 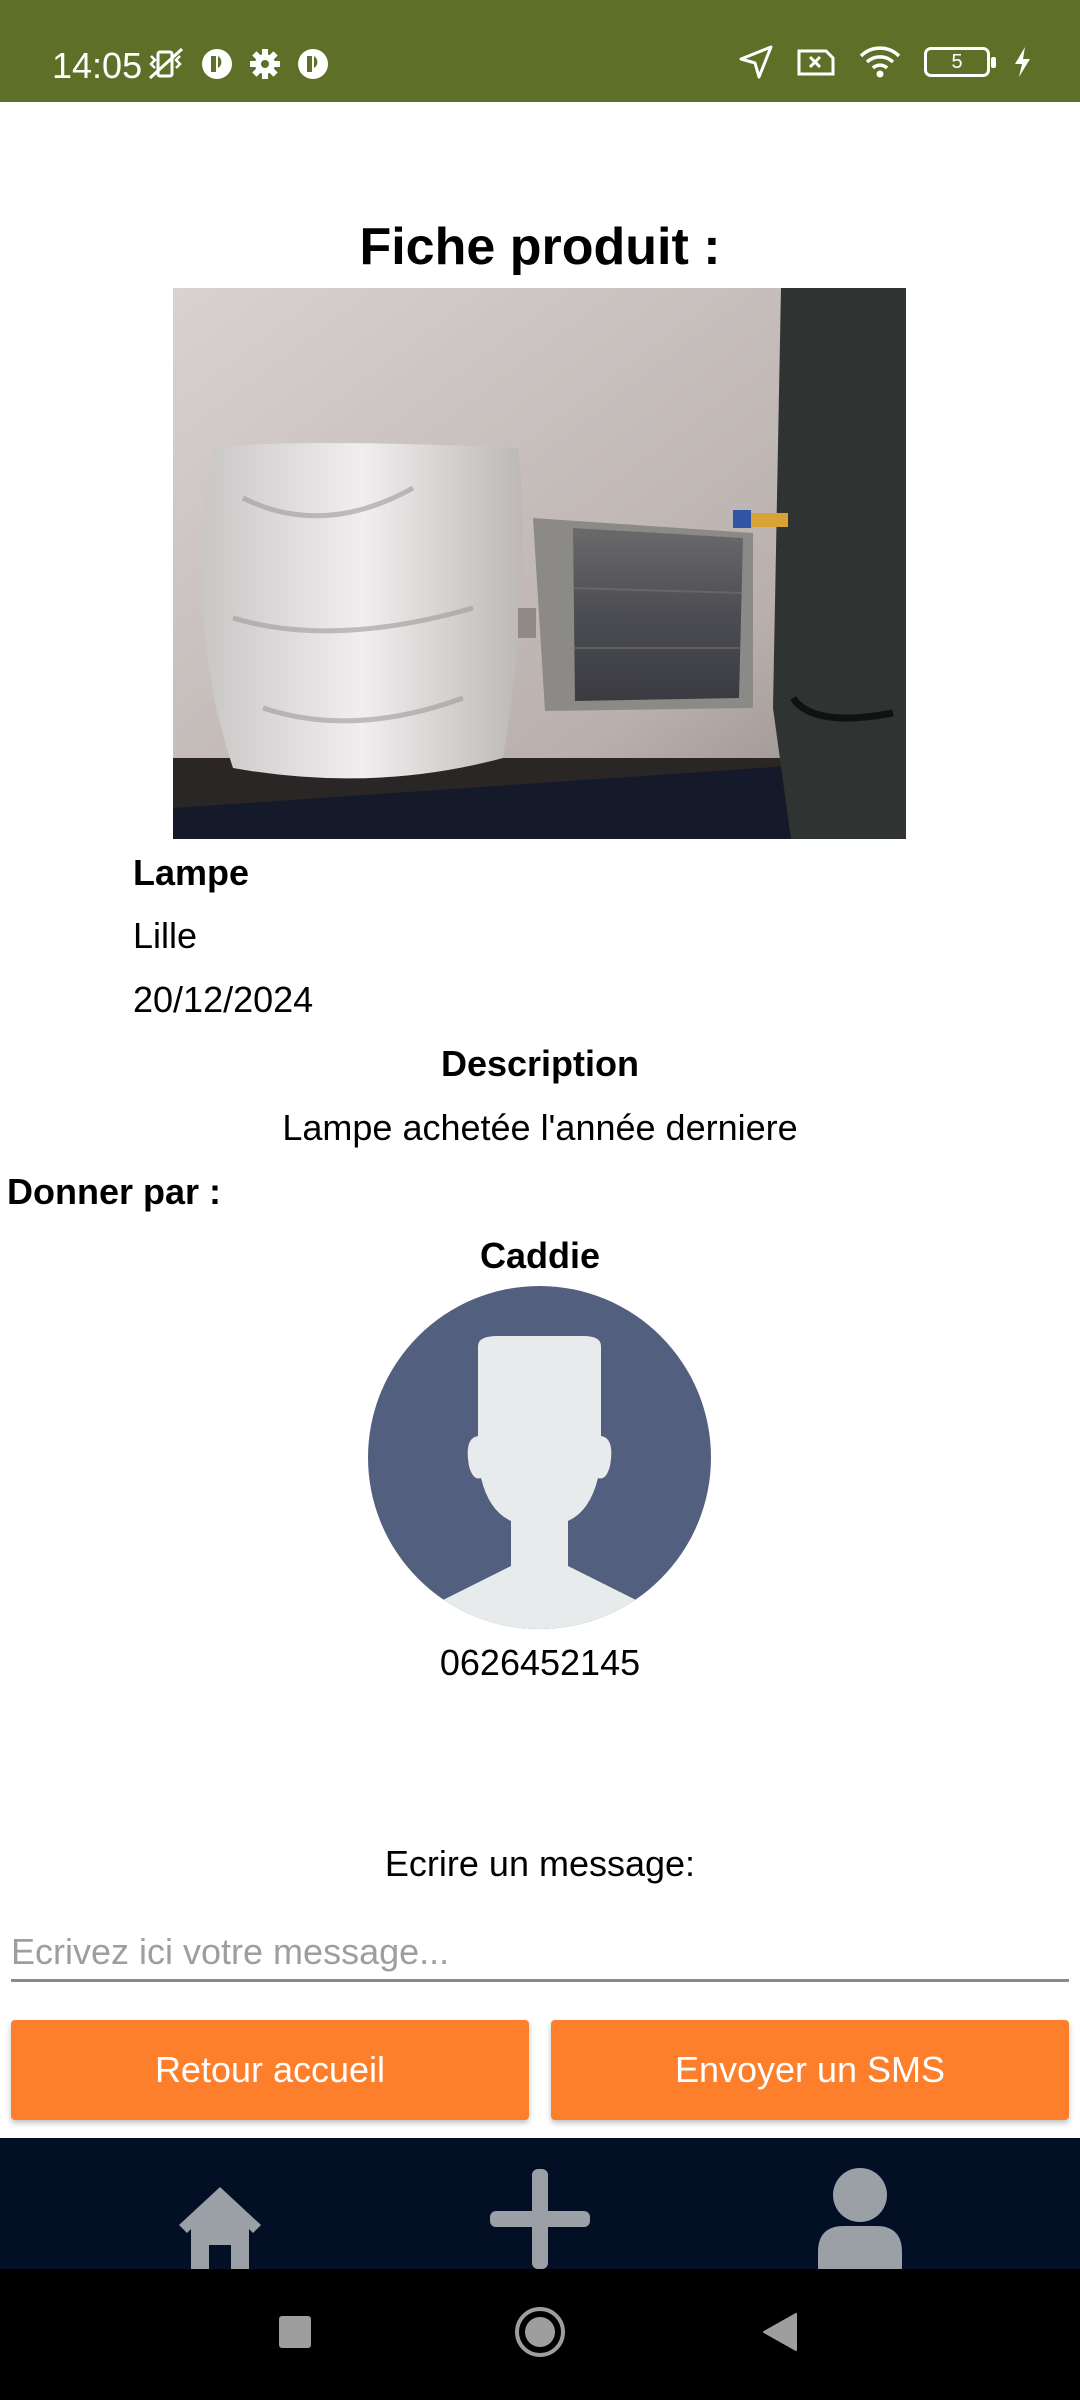 I want to click on status-icons-right: 5, so click(x=885, y=62).